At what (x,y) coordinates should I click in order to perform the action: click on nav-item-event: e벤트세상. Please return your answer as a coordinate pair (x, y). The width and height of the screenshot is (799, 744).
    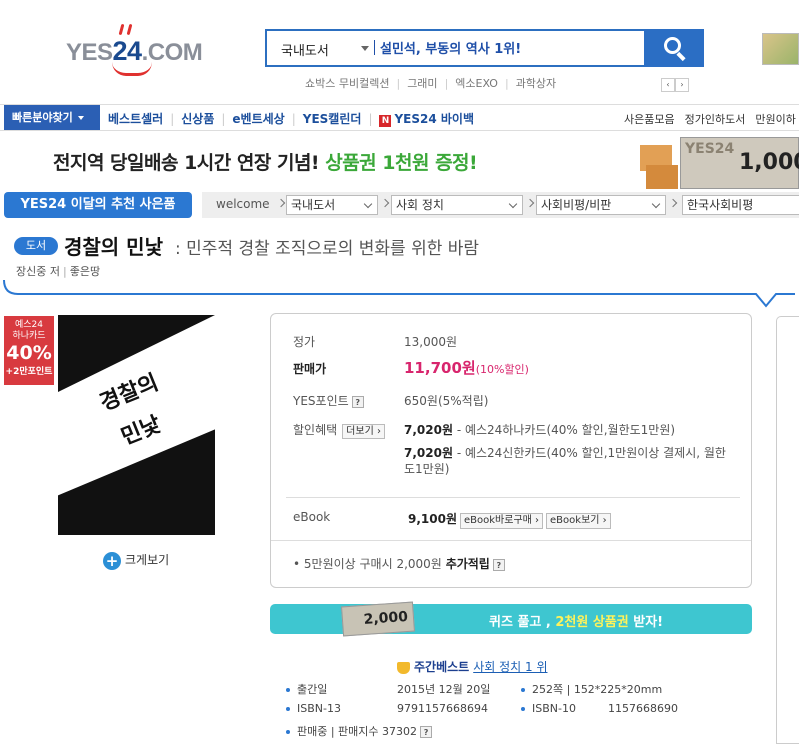
    Looking at the image, I should click on (258, 119).